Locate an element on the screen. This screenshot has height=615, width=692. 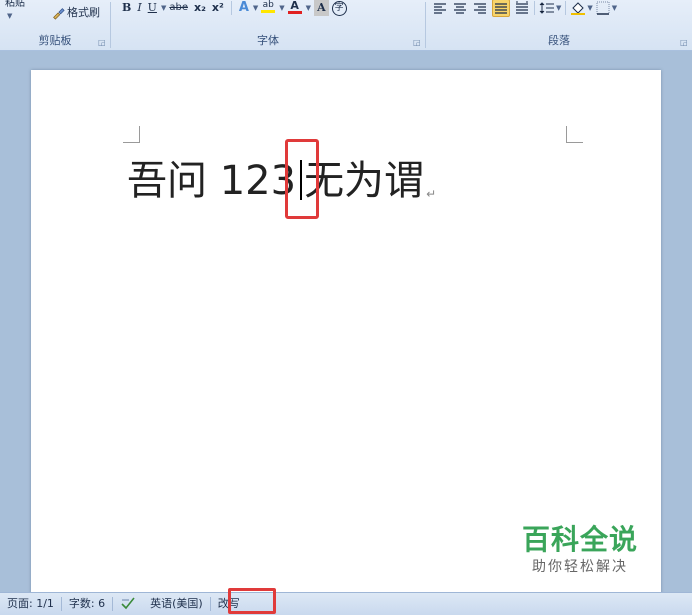
underline-button: U is located at coordinates (152, 8).